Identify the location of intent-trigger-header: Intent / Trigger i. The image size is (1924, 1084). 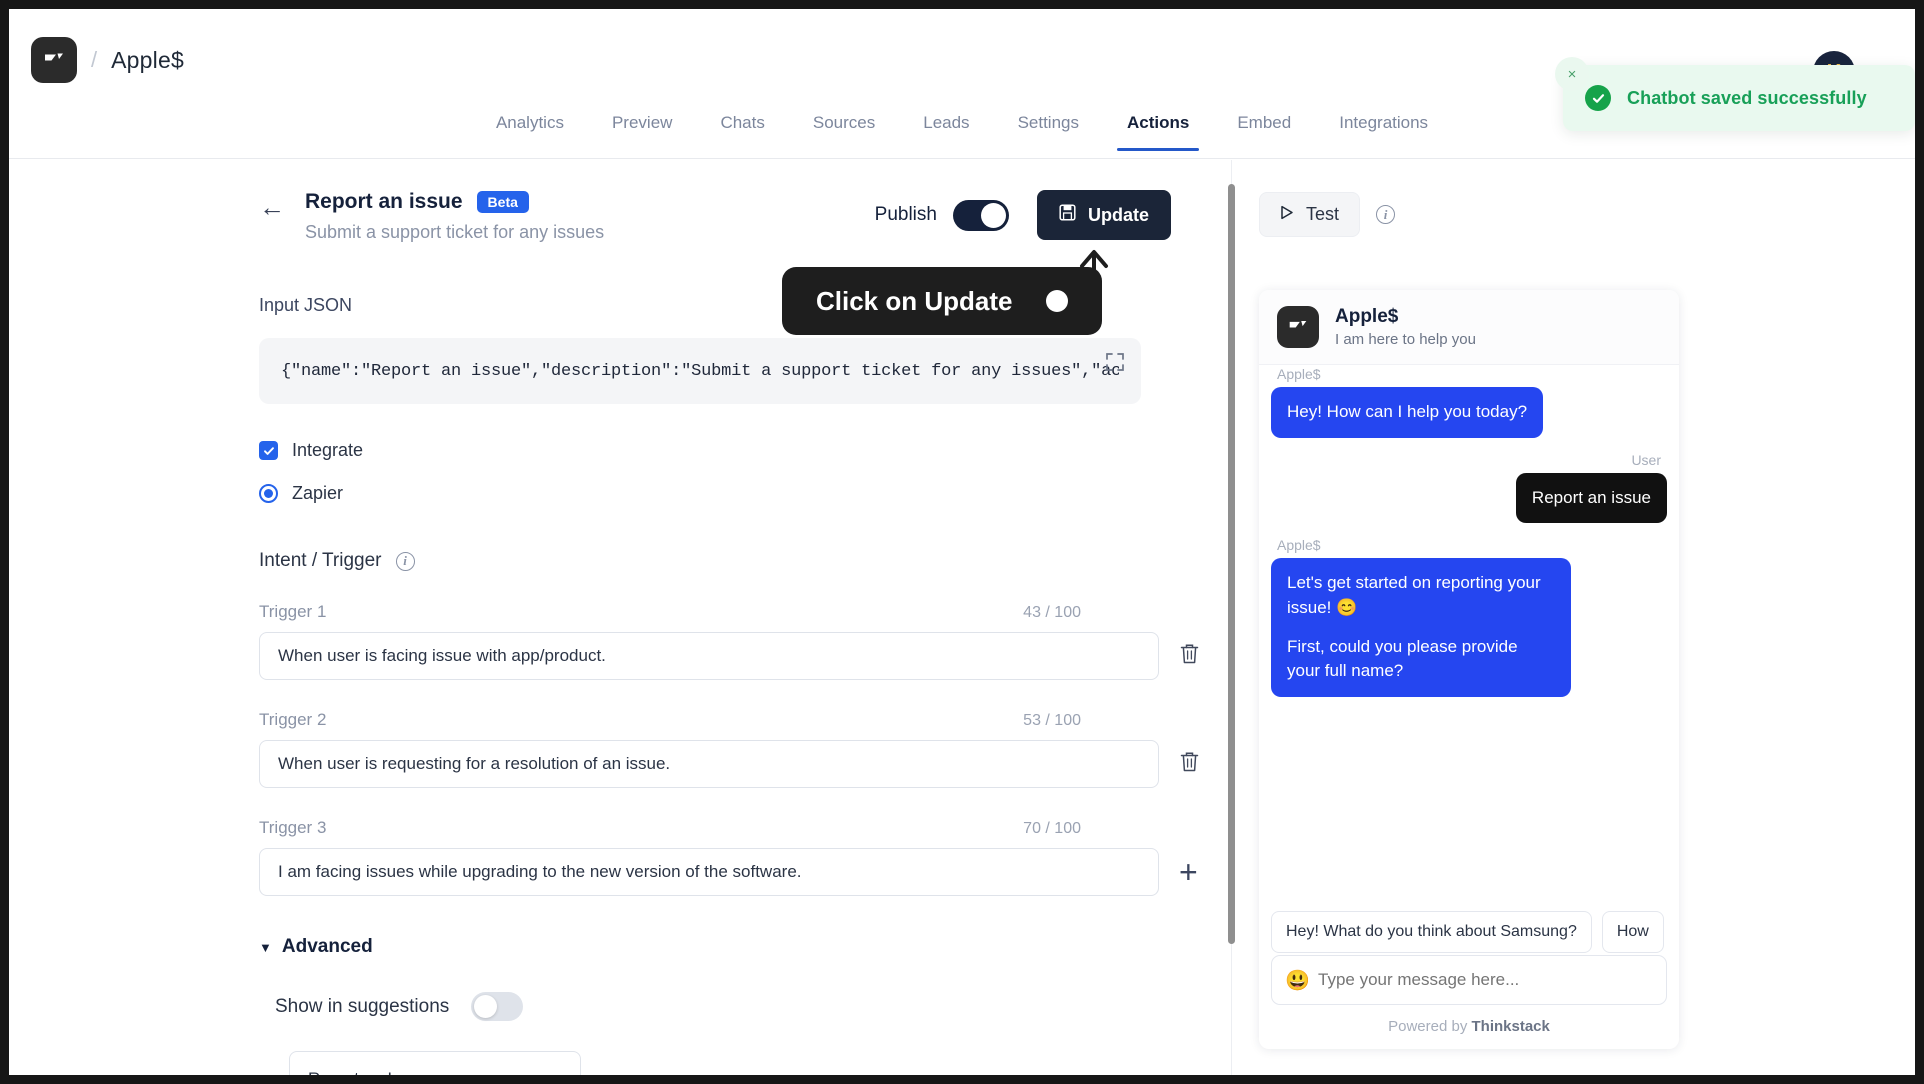
(715, 561).